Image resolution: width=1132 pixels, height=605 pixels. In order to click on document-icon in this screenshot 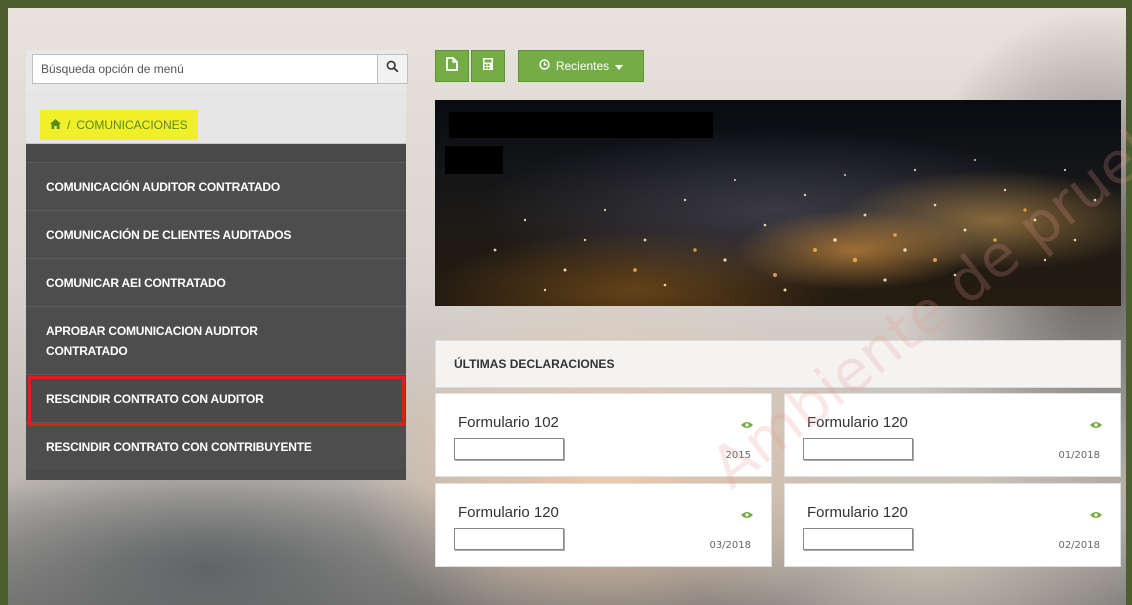, I will do `click(452, 66)`.